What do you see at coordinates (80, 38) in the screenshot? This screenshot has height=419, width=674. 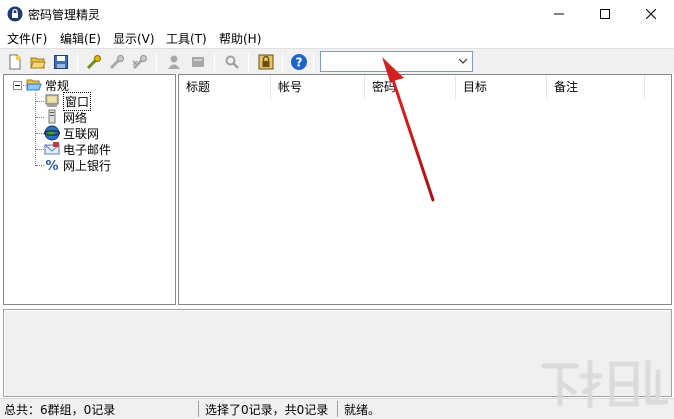 I see `menu-edit: 编辑(E)` at bounding box center [80, 38].